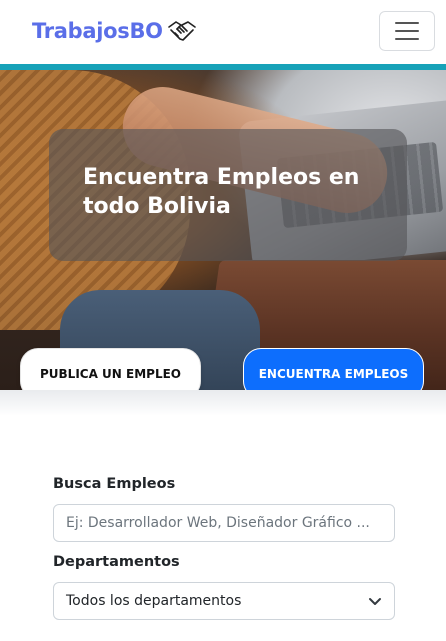  Describe the element at coordinates (114, 484) in the screenshot. I see `search-label: Busca Empleos` at that location.